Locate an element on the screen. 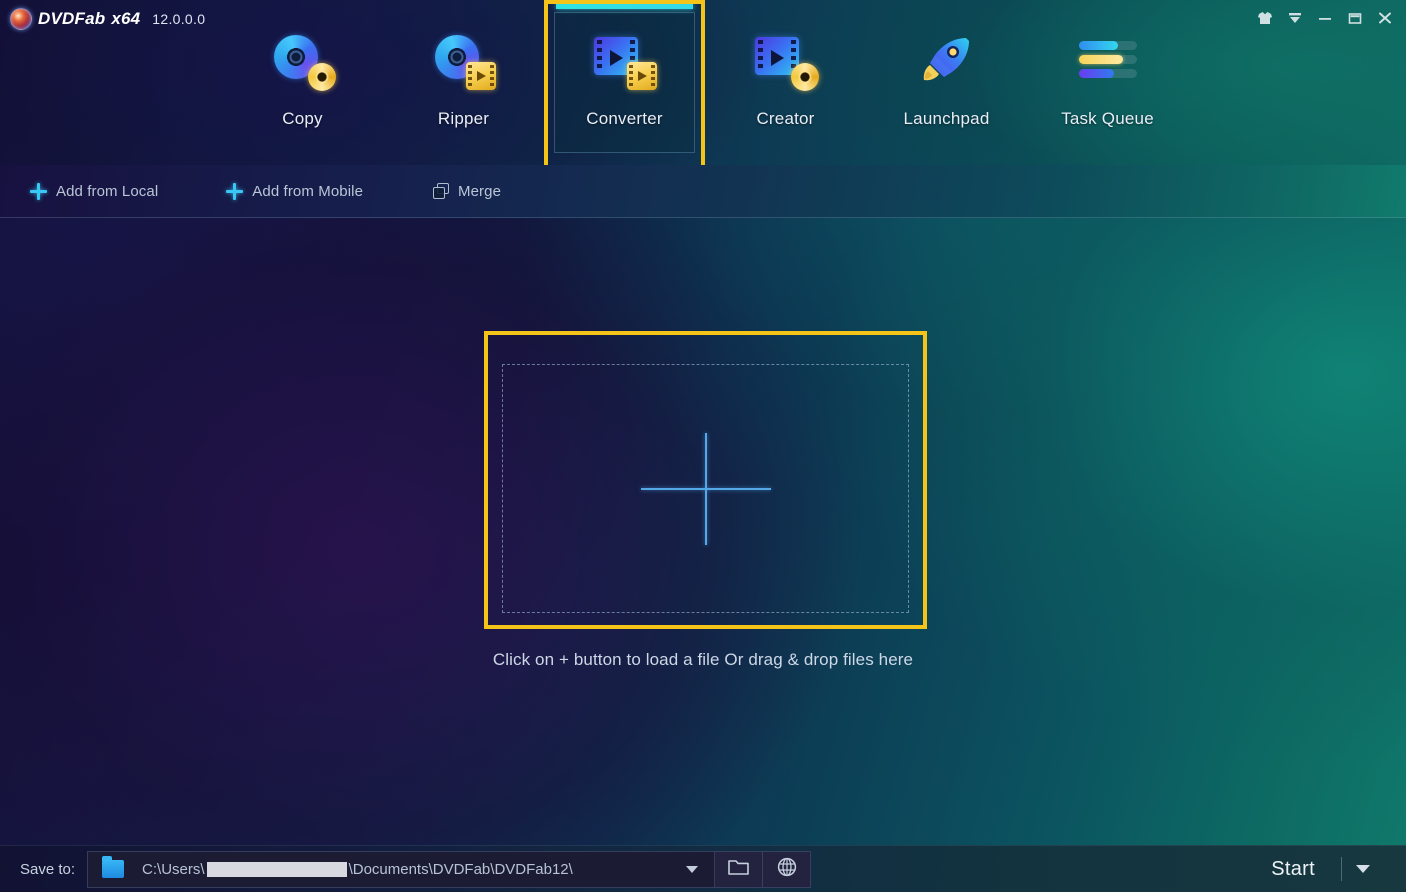 The height and width of the screenshot is (892, 1406). task-queue-bars-icon is located at coordinates (1108, 61).